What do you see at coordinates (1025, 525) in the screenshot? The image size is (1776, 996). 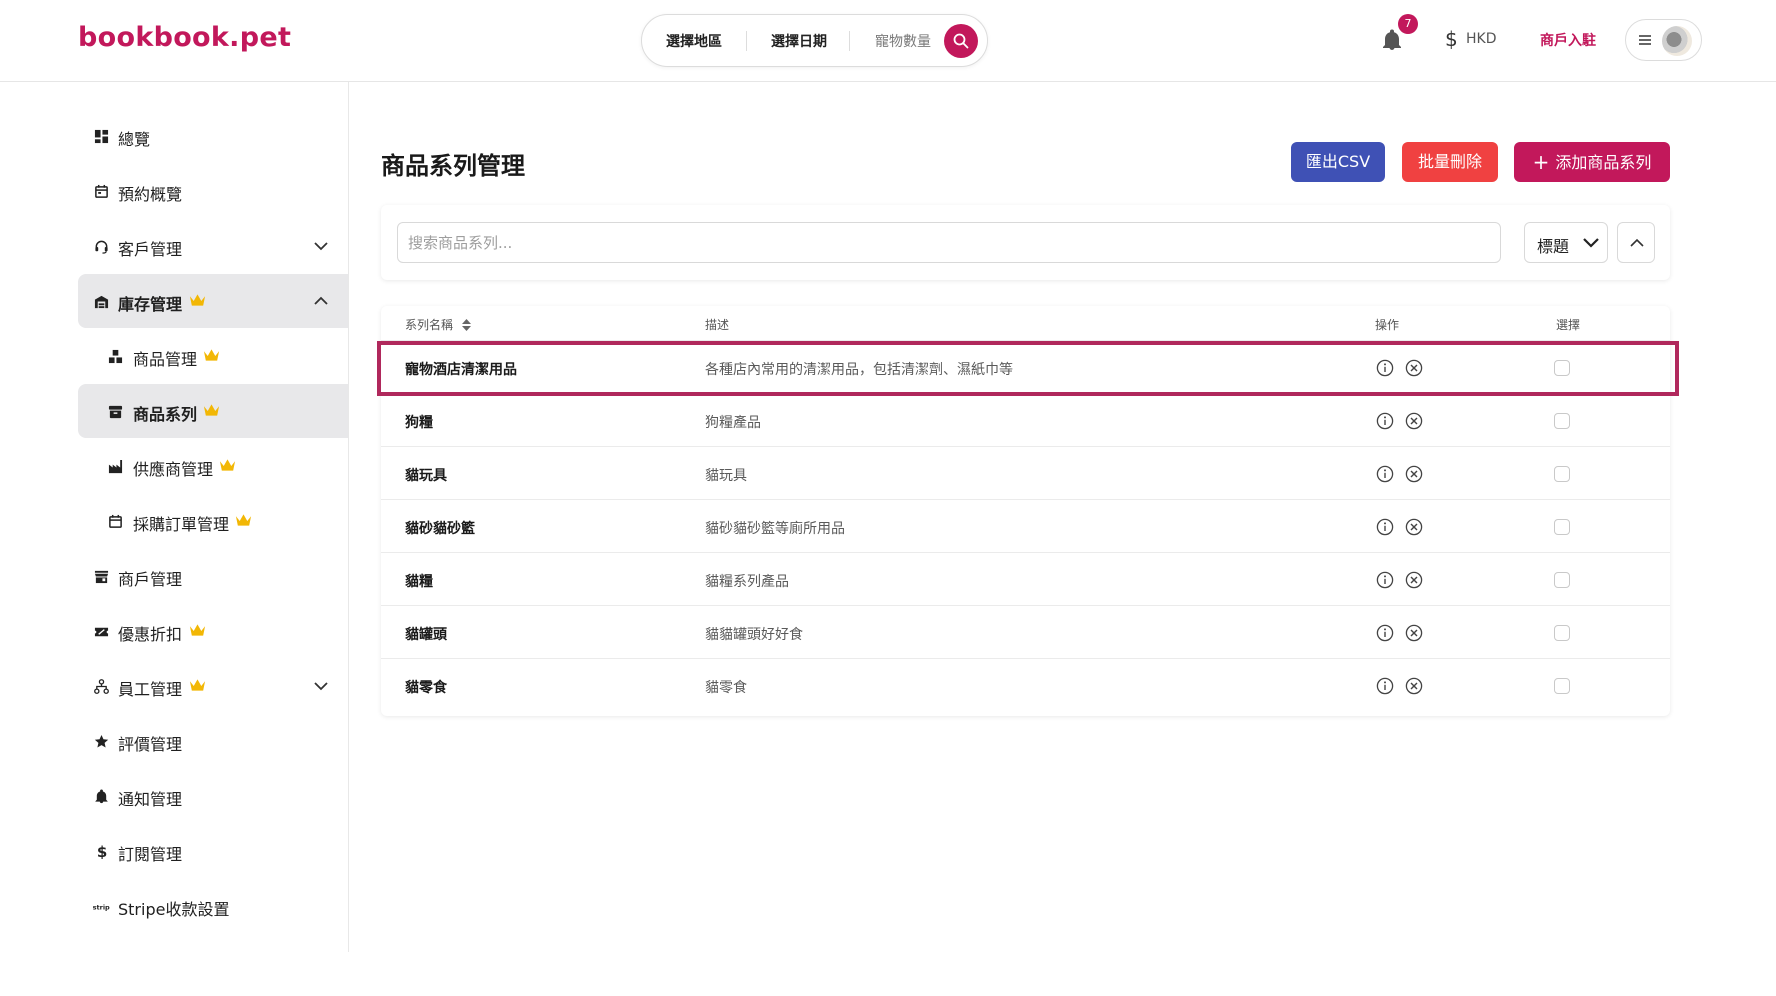 I see `table-row: 貓砂貓砂籃 貓砂貓砂籃等廁所用品` at bounding box center [1025, 525].